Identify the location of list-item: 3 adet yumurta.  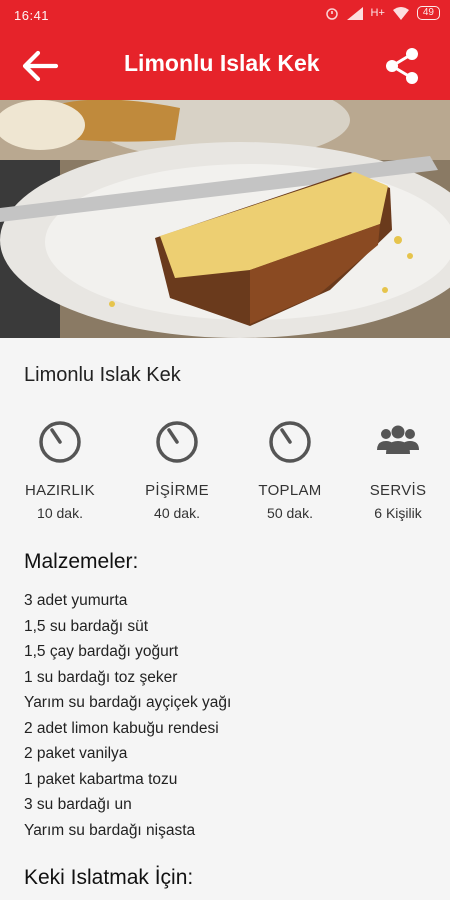
(76, 600).